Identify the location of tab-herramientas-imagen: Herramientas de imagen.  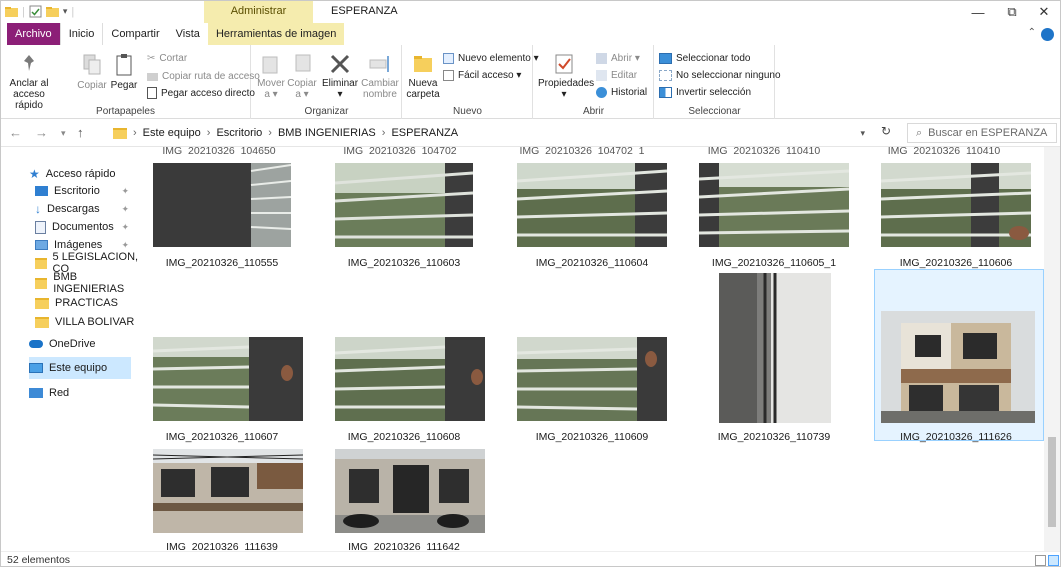
(276, 34).